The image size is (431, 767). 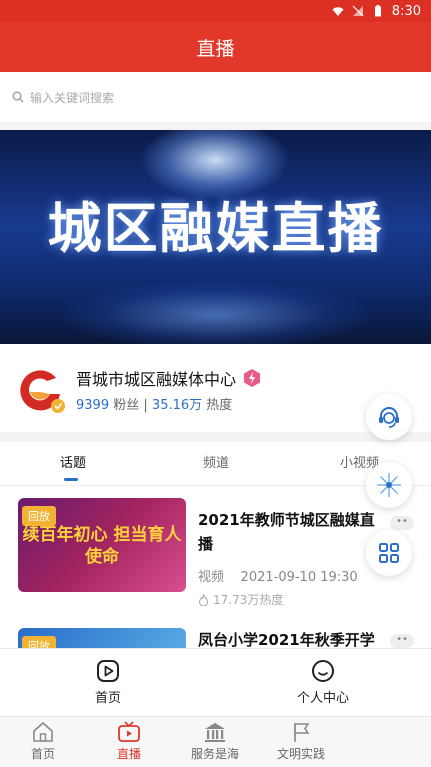 I want to click on customer-service-button, so click(x=389, y=417).